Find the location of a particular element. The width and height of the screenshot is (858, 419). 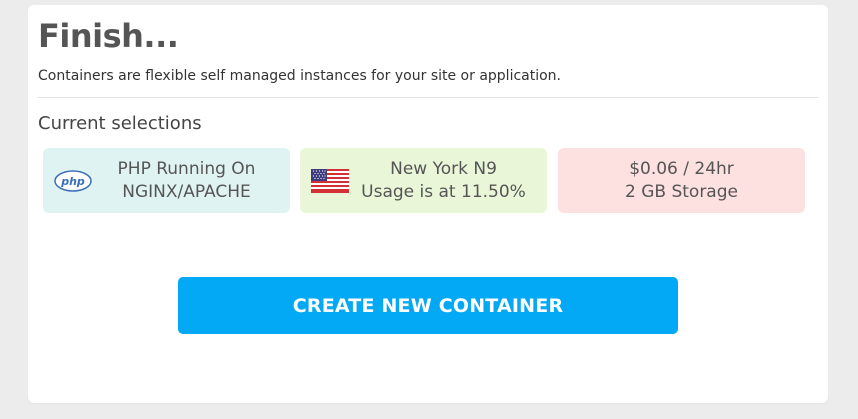

selections-heading: Current selections is located at coordinates (120, 123).